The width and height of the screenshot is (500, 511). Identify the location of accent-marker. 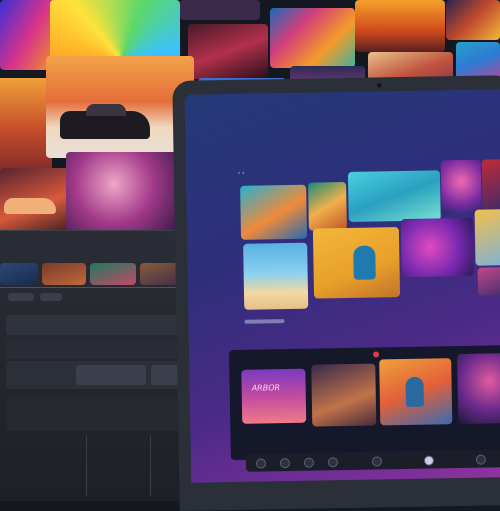
(376, 354).